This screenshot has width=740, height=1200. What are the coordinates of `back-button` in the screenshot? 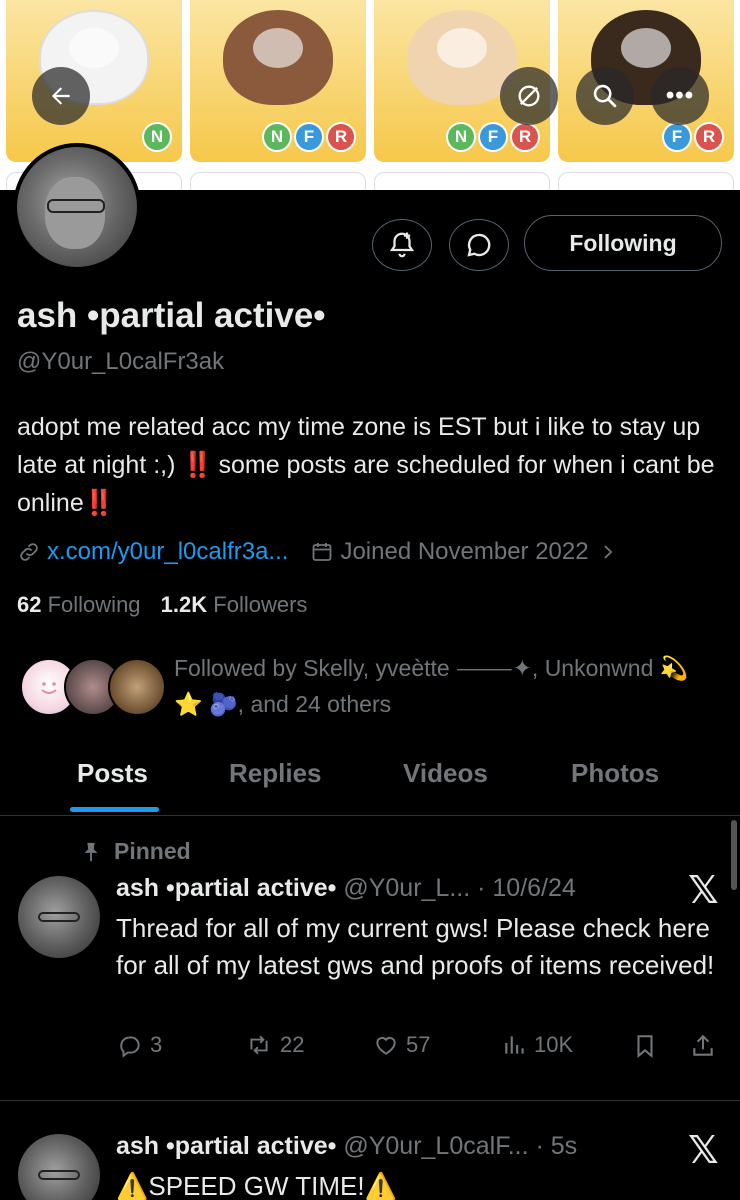 It's located at (61, 96).